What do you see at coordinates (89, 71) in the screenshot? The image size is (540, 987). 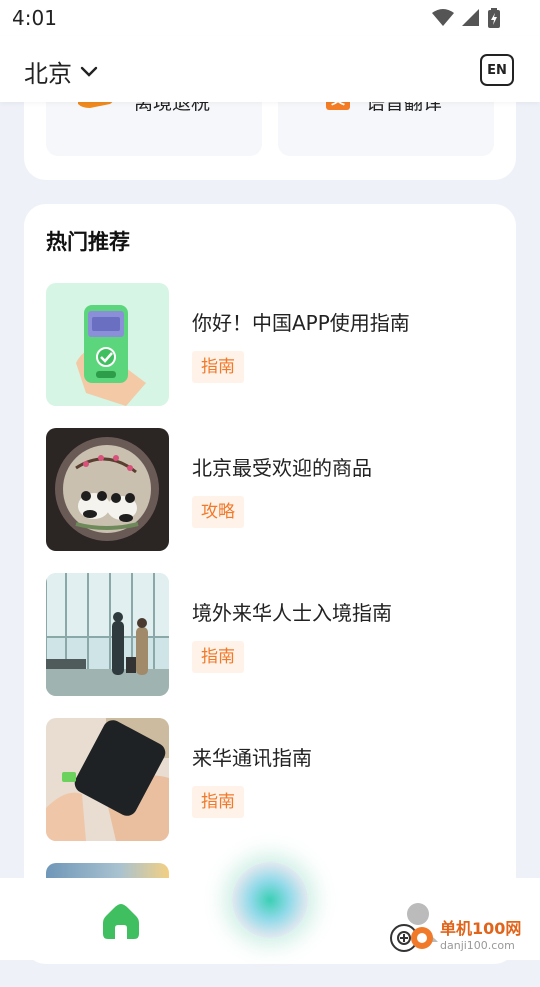 I see `chevron-down-icon` at bounding box center [89, 71].